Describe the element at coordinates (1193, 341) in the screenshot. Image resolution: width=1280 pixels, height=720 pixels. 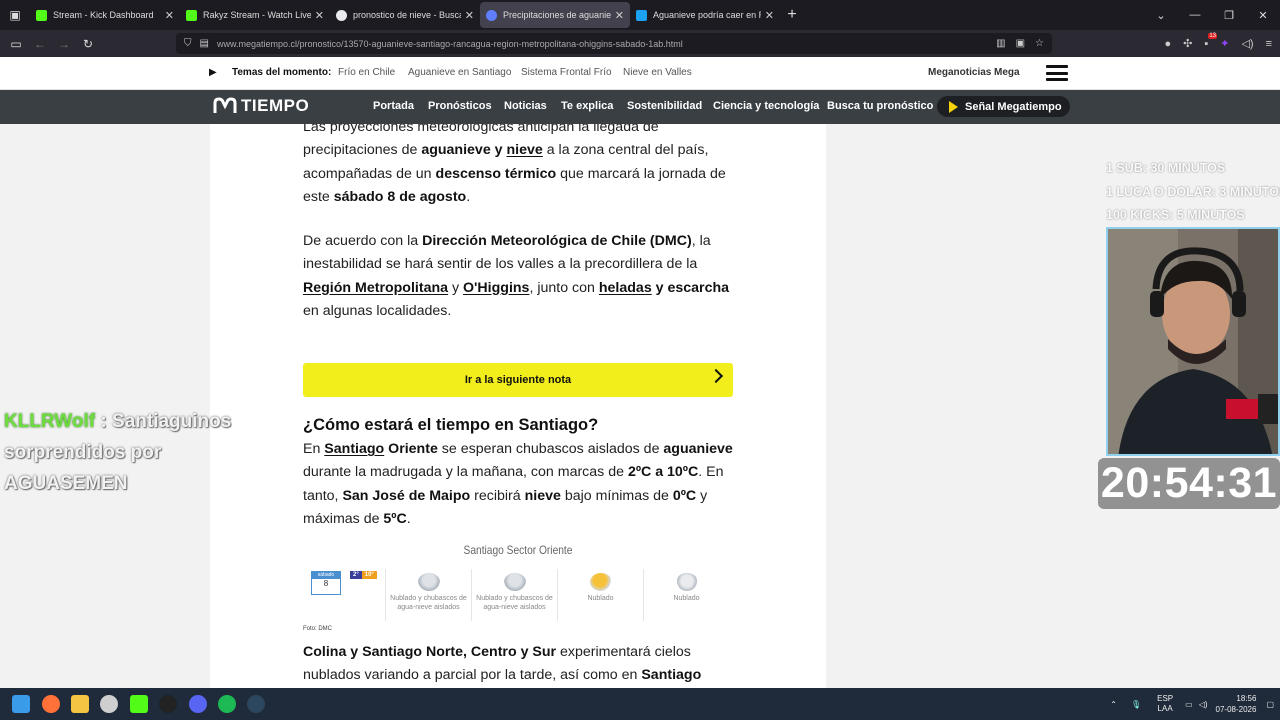
I see `webcam-feed` at that location.